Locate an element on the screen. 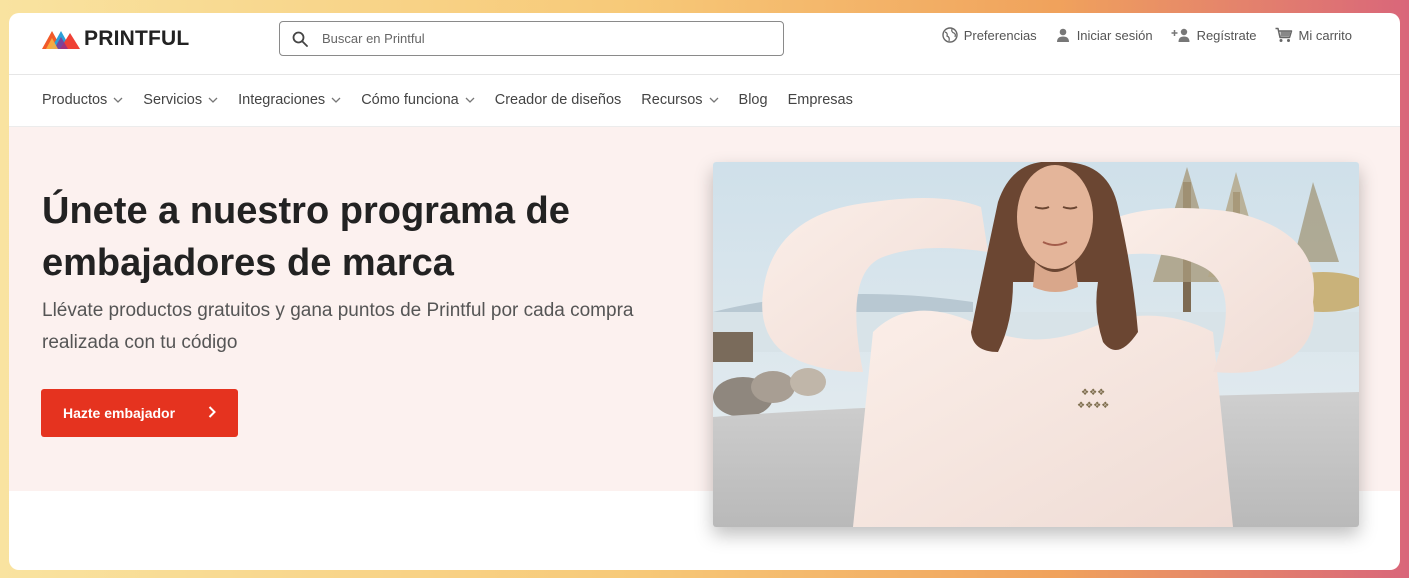 The width and height of the screenshot is (1409, 578). preferences-label: Preferencias is located at coordinates (1000, 35).